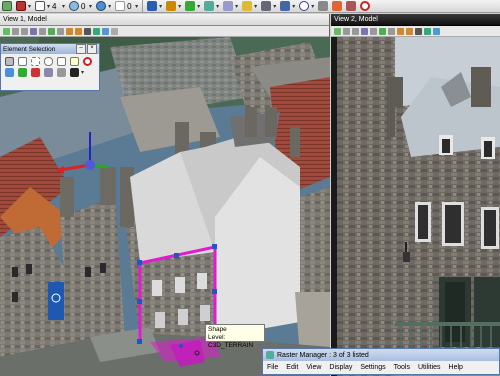  What do you see at coordinates (81, 49) in the screenshot?
I see `minimize-icon: –` at bounding box center [81, 49].